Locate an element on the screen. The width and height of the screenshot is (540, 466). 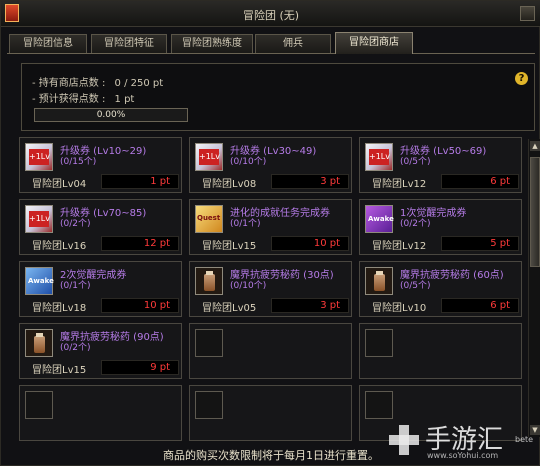
shop-item-card: Quest 进化的成就任务完成券 (0/1个) 冒险团Lv15 10 pt is located at coordinates (270, 227).